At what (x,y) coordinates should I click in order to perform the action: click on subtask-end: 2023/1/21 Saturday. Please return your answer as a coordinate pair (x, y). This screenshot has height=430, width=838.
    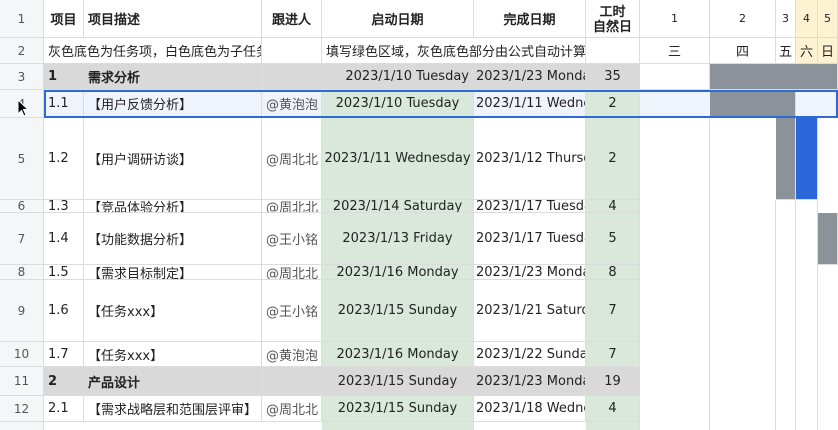
    Looking at the image, I should click on (530, 311).